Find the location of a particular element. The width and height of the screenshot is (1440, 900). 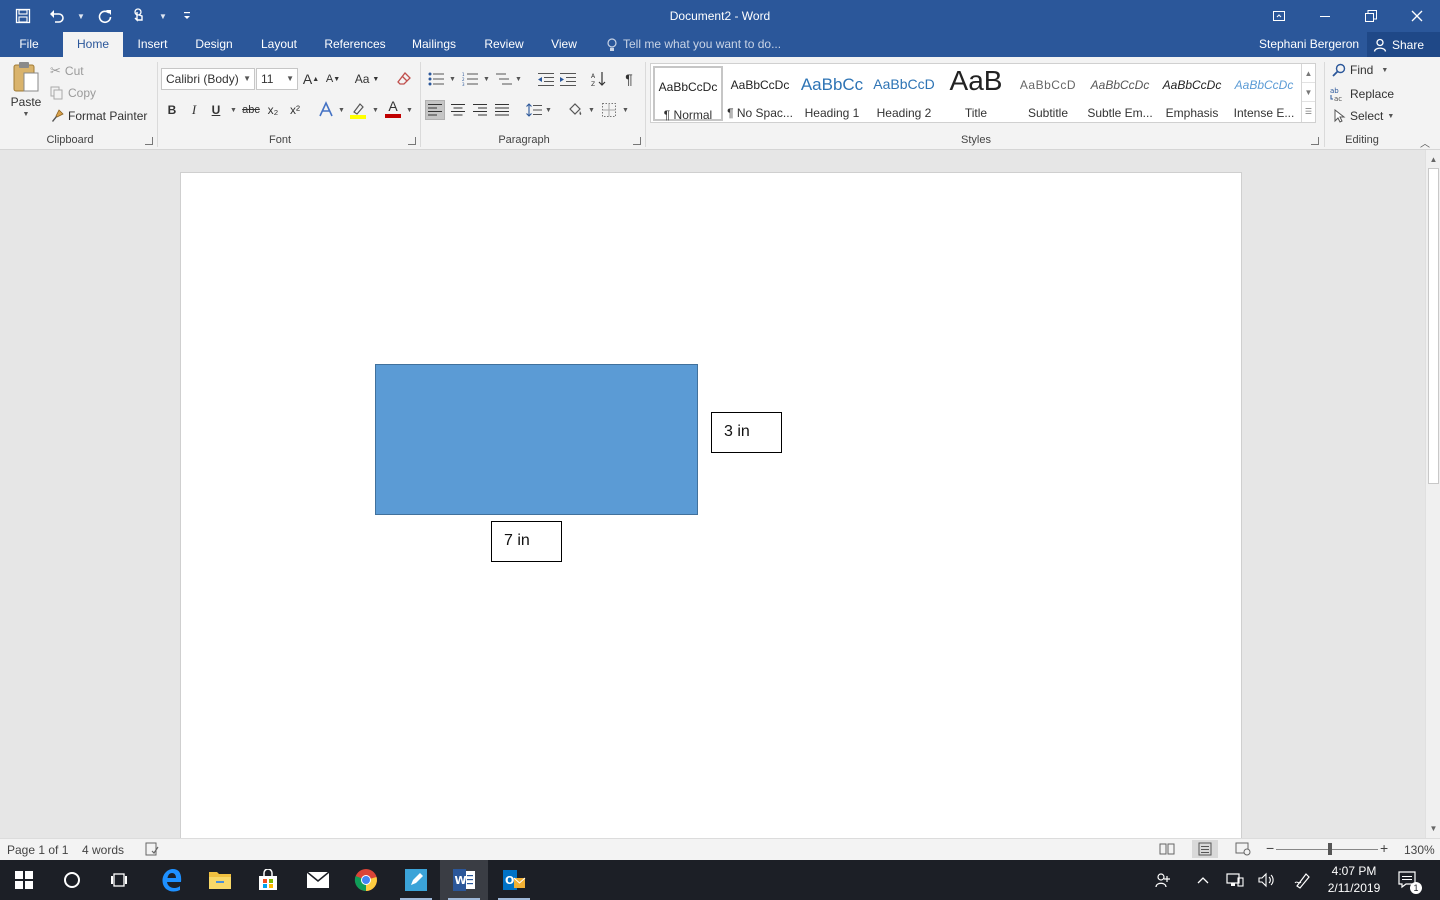

shading-dropdown-icon: ▼ is located at coordinates (591, 110).